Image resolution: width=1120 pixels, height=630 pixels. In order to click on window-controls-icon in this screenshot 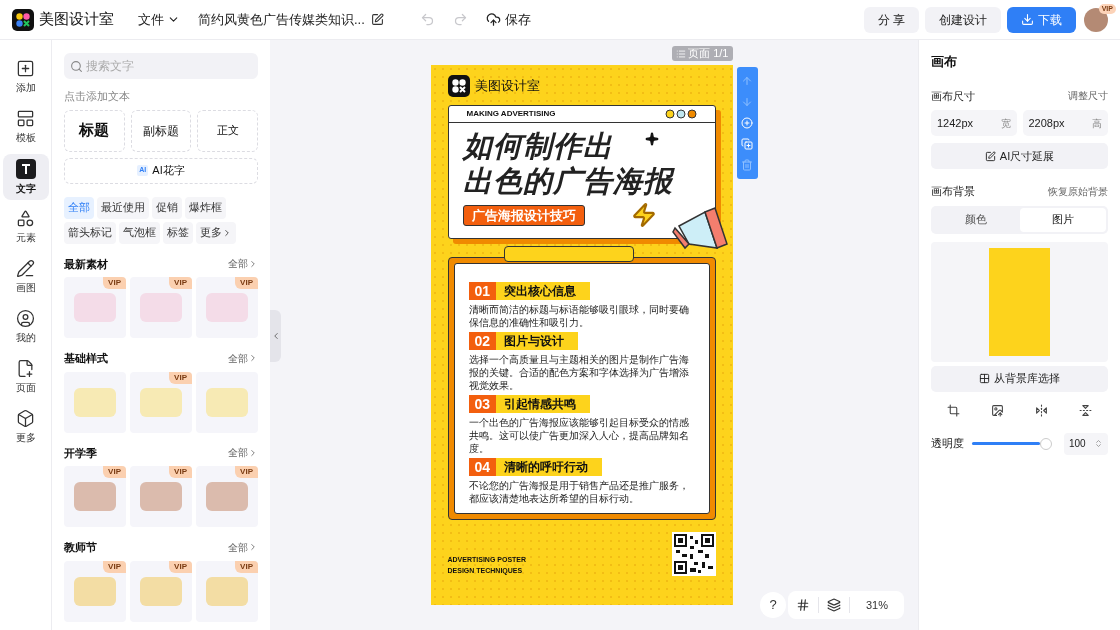, I will do `click(680, 114)`.